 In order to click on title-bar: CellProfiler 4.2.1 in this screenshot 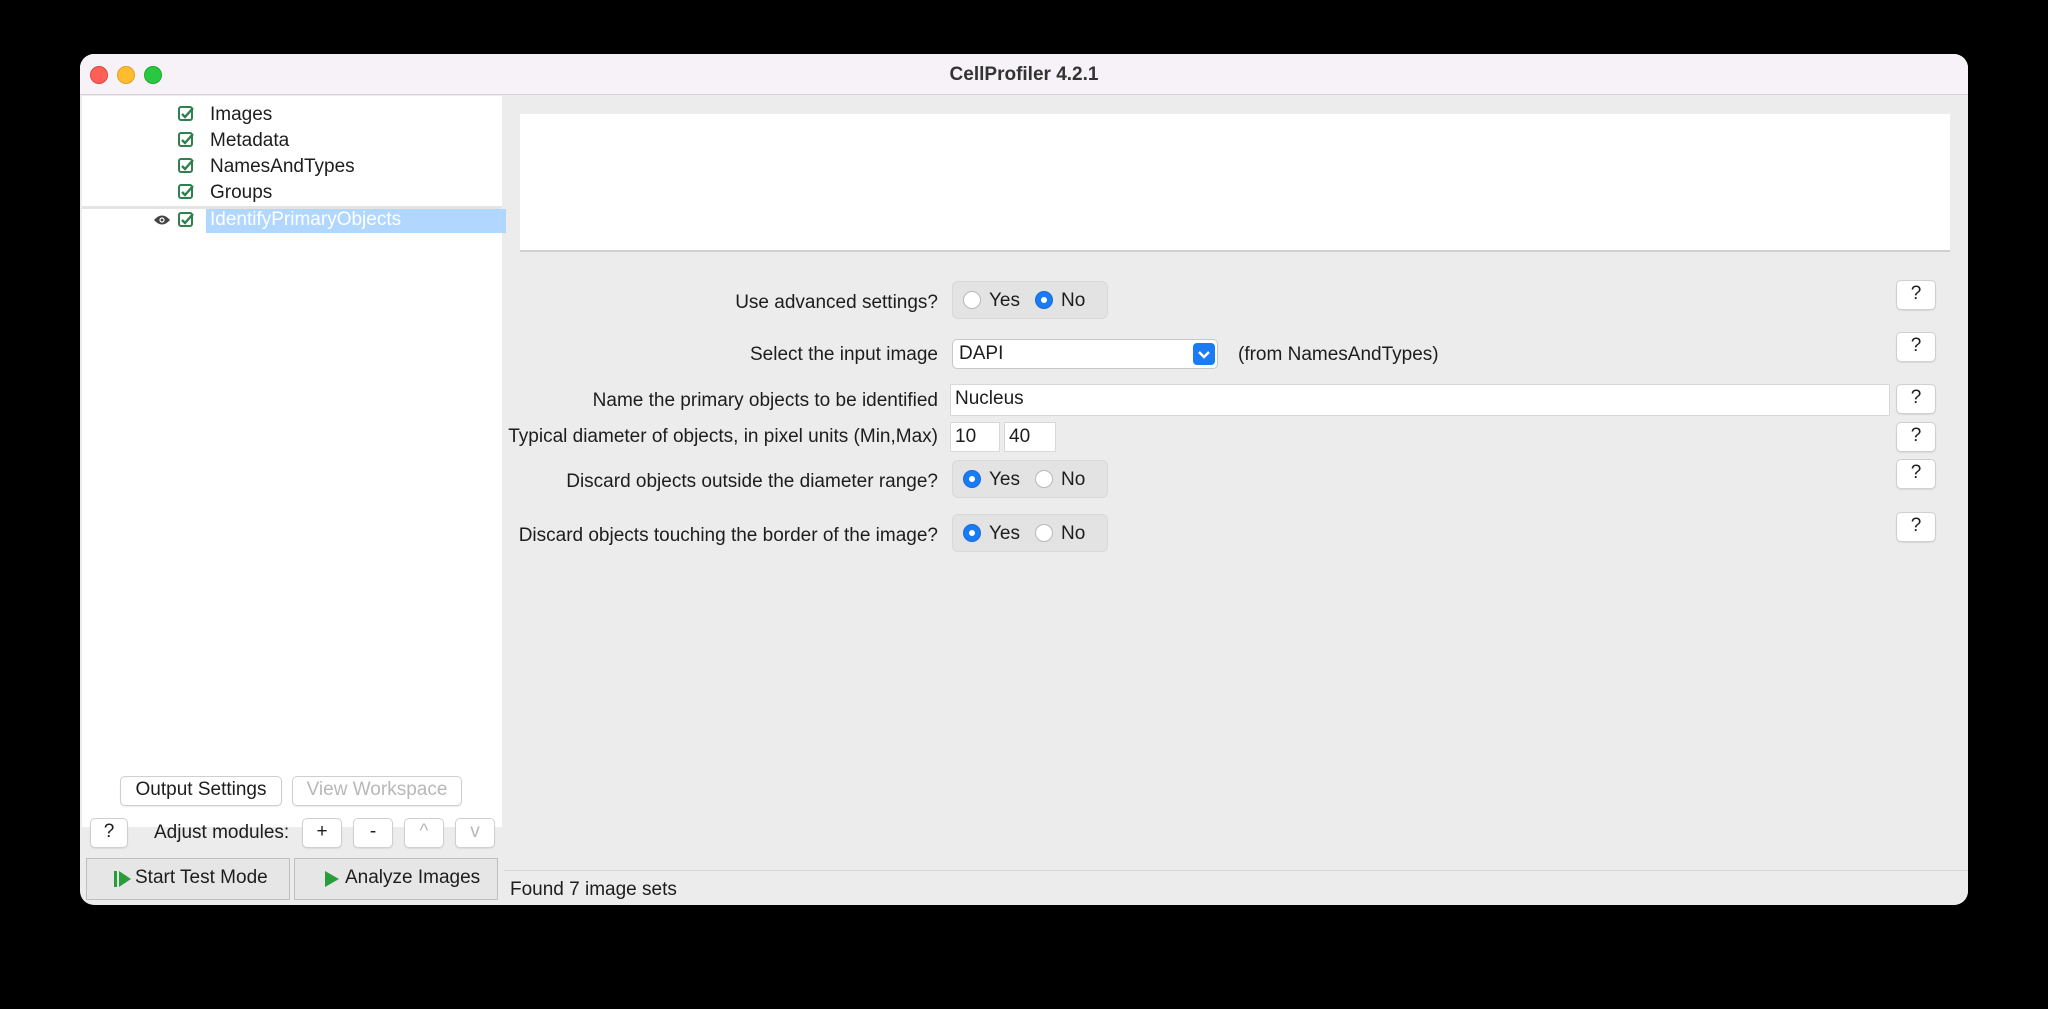, I will do `click(1024, 74)`.